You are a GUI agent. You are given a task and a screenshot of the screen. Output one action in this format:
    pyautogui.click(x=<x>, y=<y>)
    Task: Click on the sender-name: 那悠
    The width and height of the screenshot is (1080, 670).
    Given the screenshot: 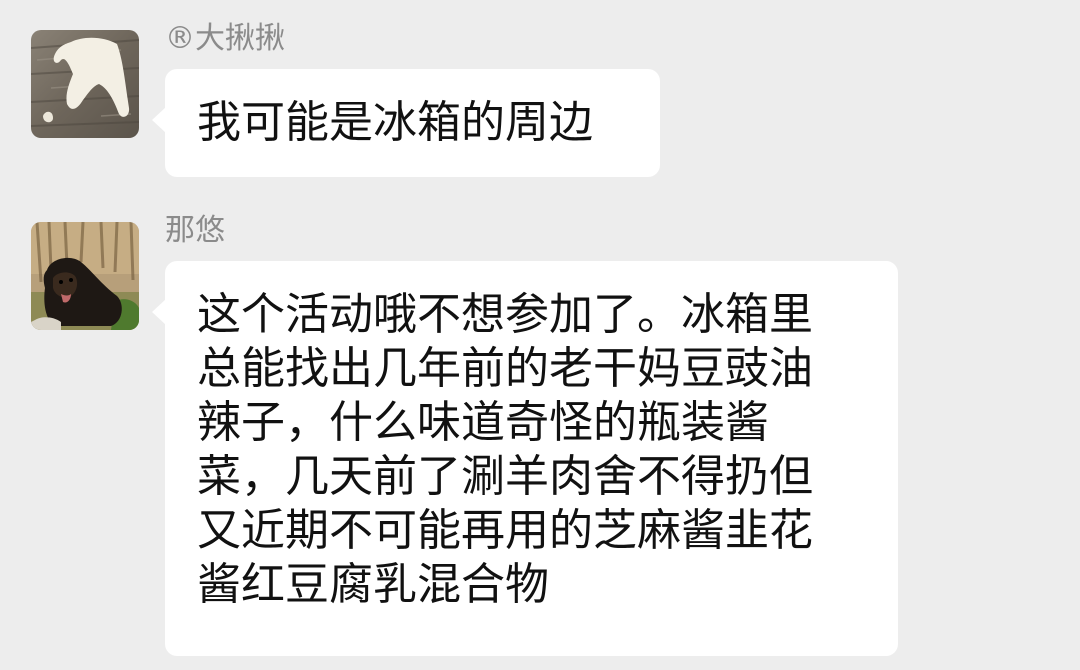 What is the action you would take?
    pyautogui.click(x=195, y=230)
    